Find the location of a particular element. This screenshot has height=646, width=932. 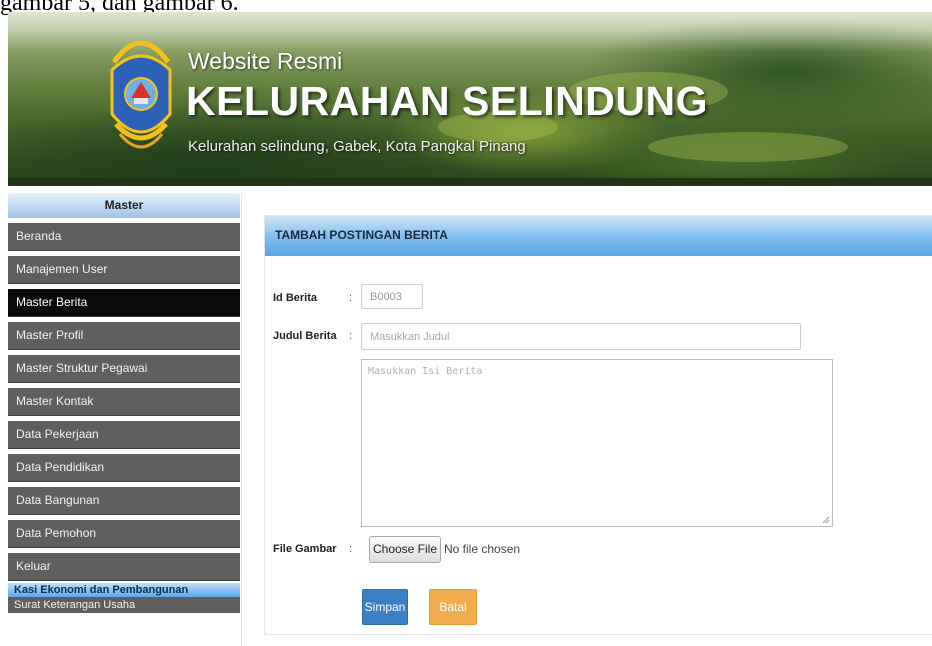

sidebar-item-master-struktur-pegawai: Master Struktur Pegawai is located at coordinates (124, 369).